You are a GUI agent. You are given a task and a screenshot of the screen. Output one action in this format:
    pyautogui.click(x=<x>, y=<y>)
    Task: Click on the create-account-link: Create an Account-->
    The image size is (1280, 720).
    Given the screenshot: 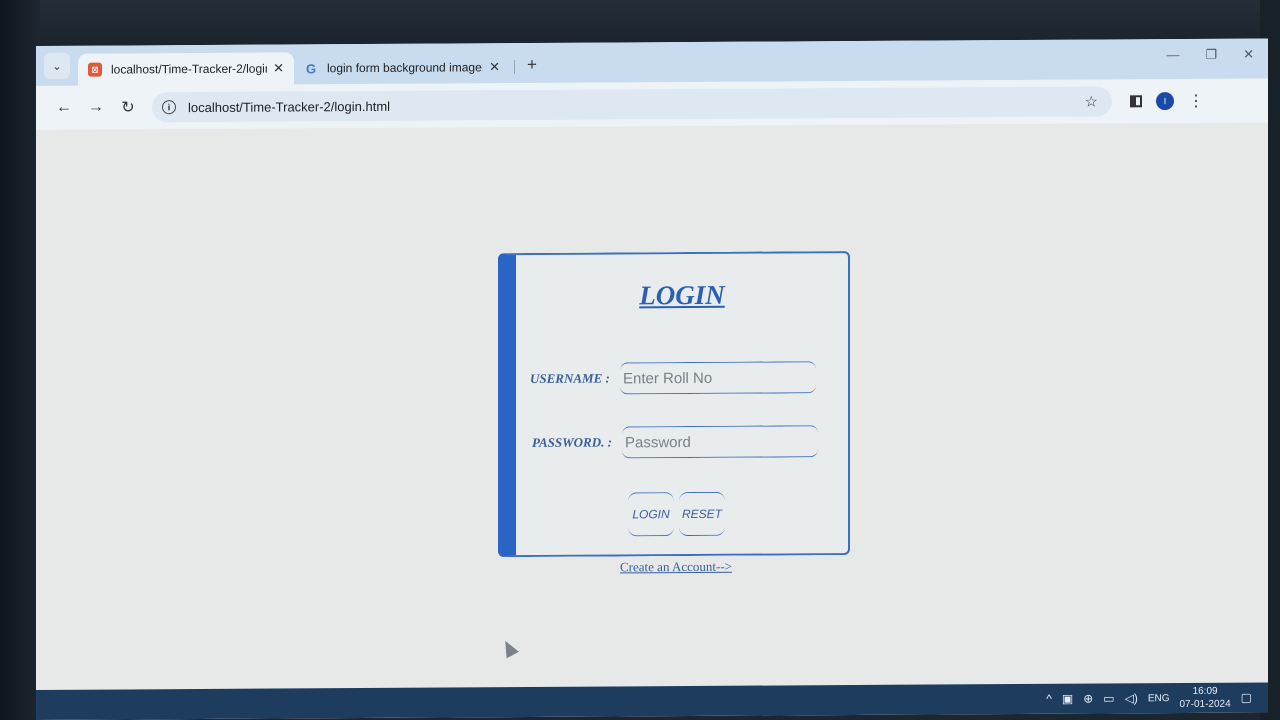 What is the action you would take?
    pyautogui.click(x=676, y=567)
    